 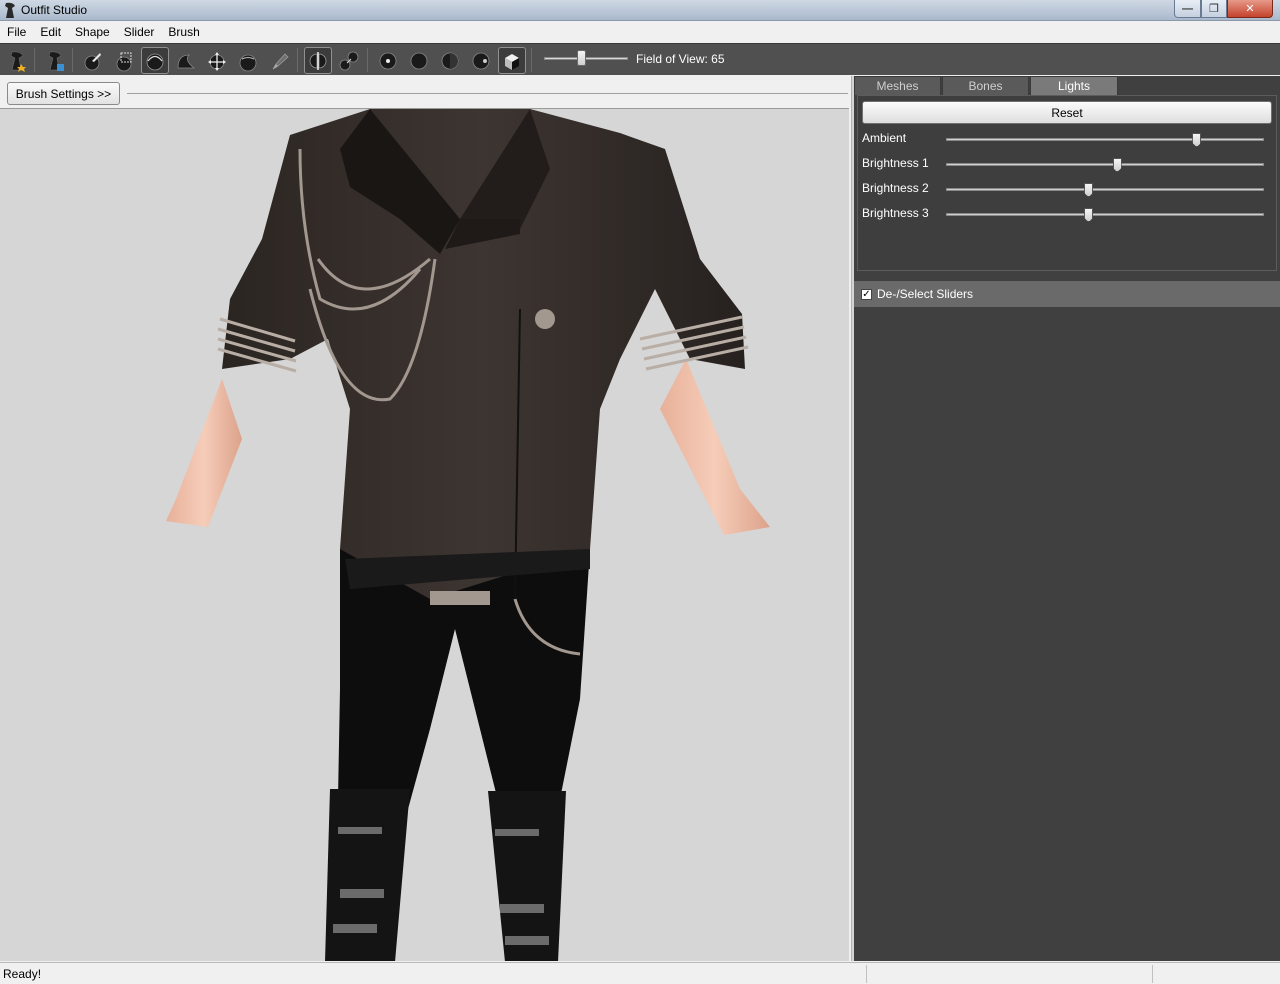 What do you see at coordinates (985, 85) in the screenshot?
I see `tab-bones: Bones` at bounding box center [985, 85].